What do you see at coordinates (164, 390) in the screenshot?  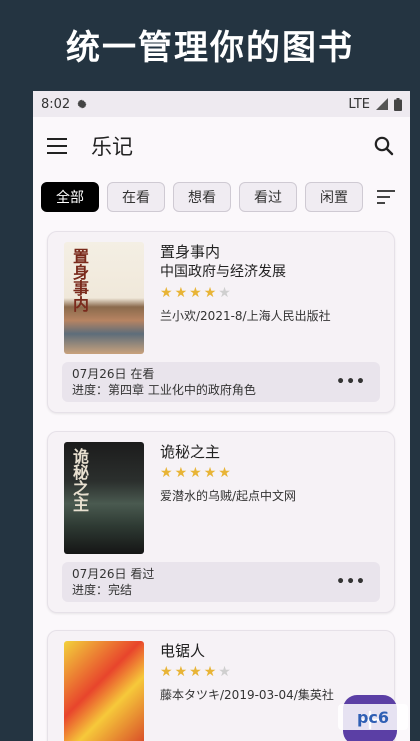 I see `progress-line: 进度：第四章 工业化中的政府角色` at bounding box center [164, 390].